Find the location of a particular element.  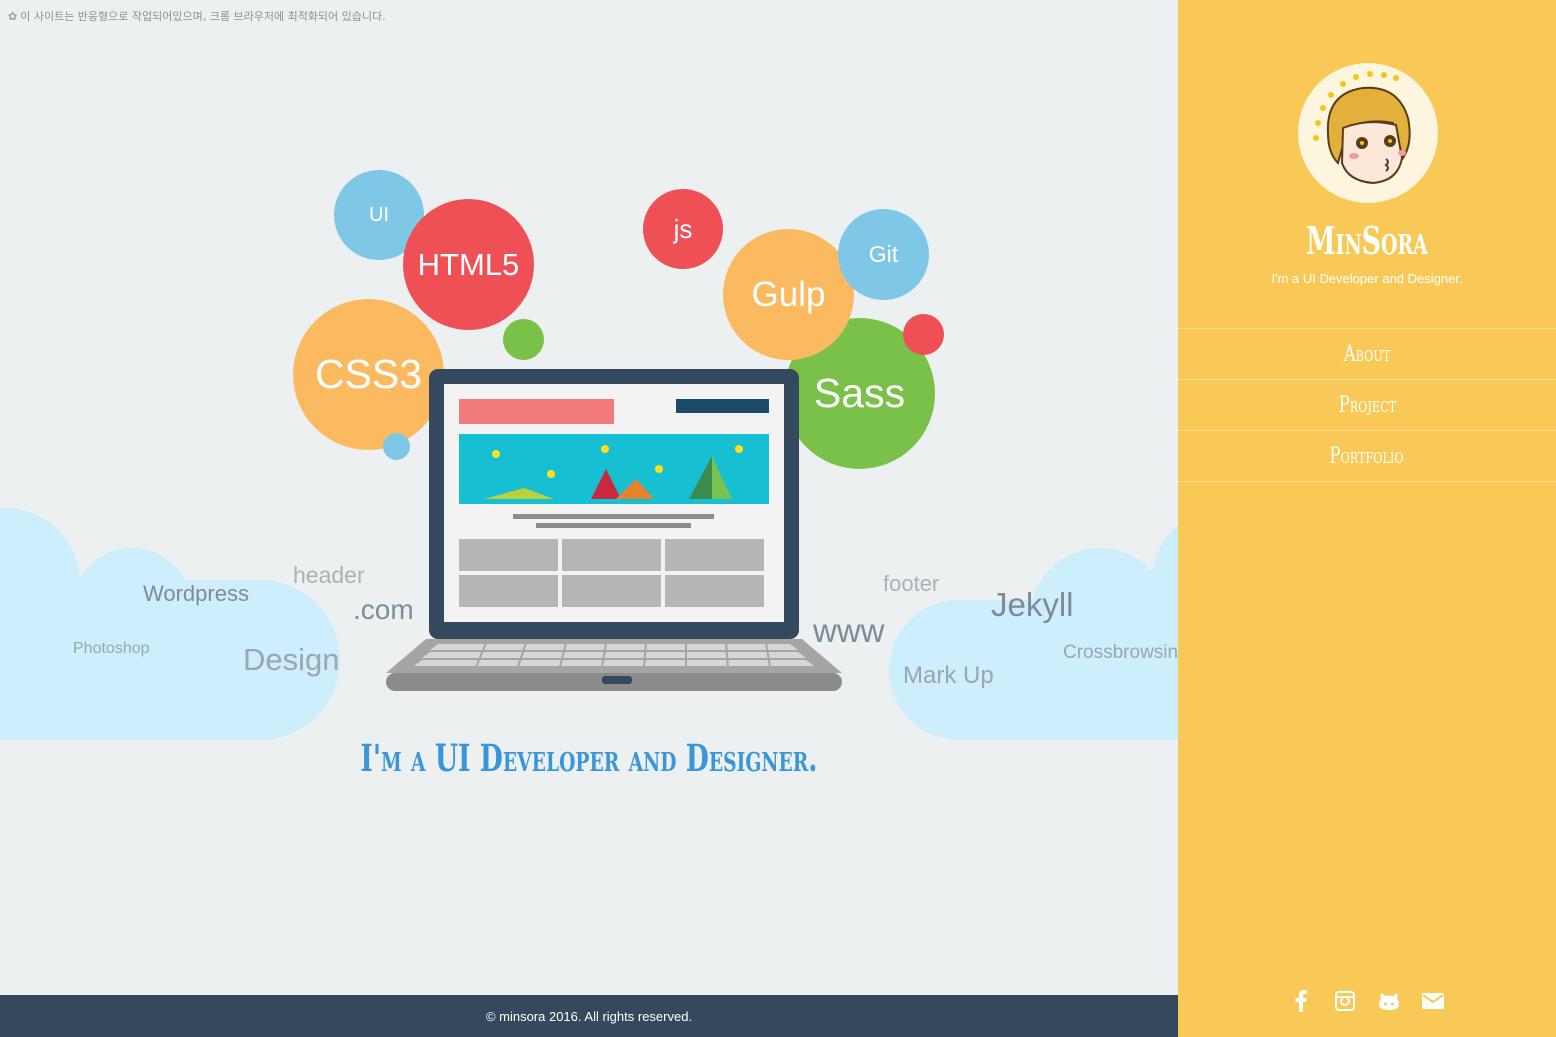

nav-item-label: Portfolio is located at coordinates (1367, 456).